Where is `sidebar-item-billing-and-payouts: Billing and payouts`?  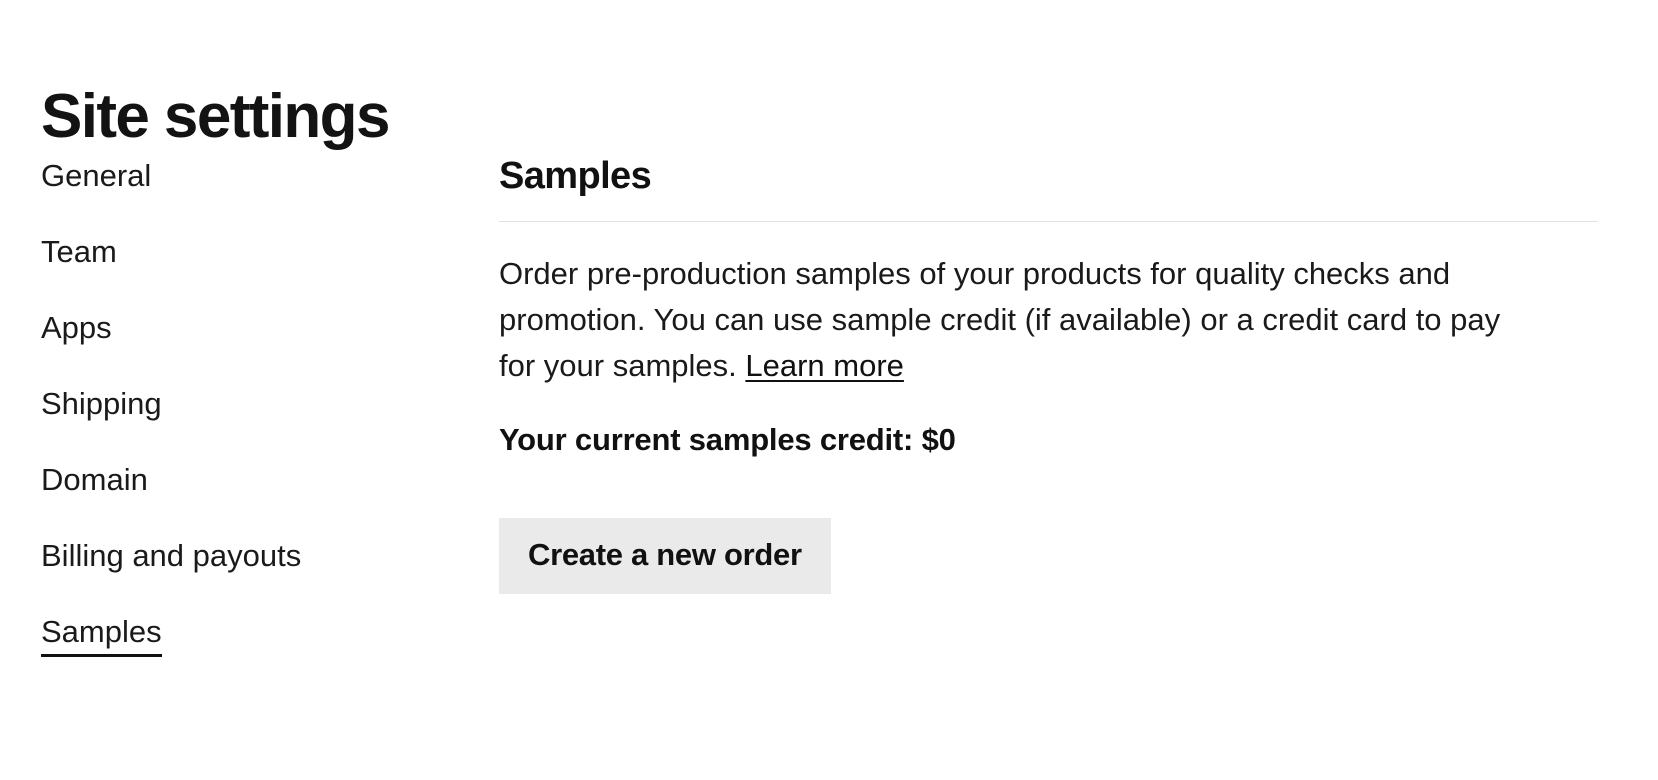
sidebar-item-billing-and-payouts: Billing and payouts is located at coordinates (171, 556).